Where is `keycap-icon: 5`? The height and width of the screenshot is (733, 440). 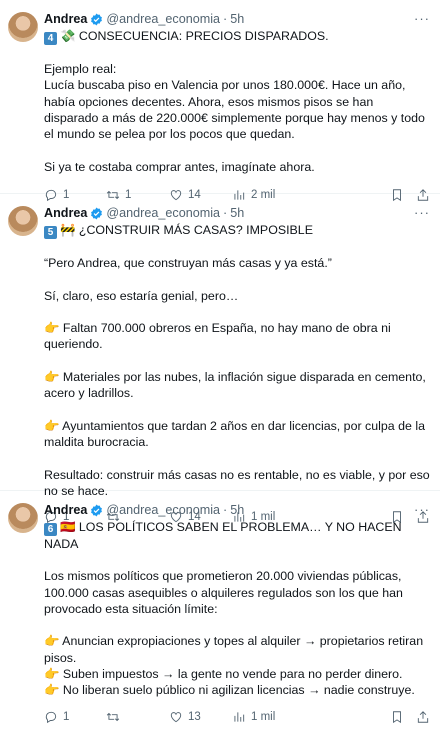 keycap-icon: 5 is located at coordinates (50, 232).